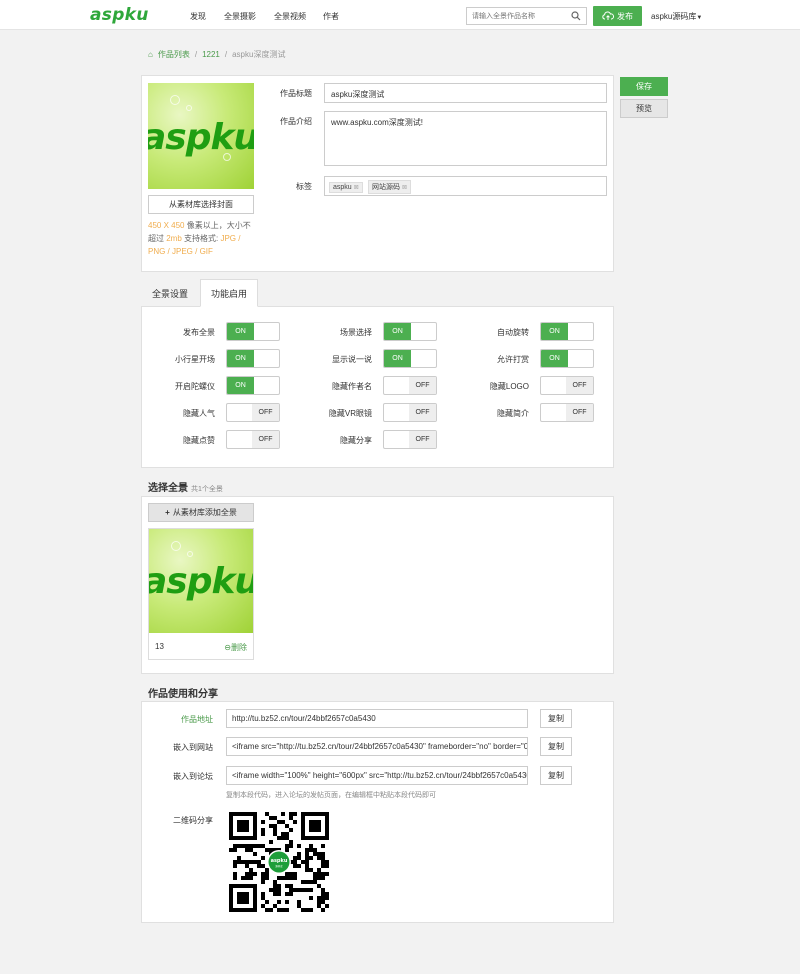 The image size is (800, 974). Describe the element at coordinates (556, 746) in the screenshot. I see `copy-embed-site-button: 复制` at that location.